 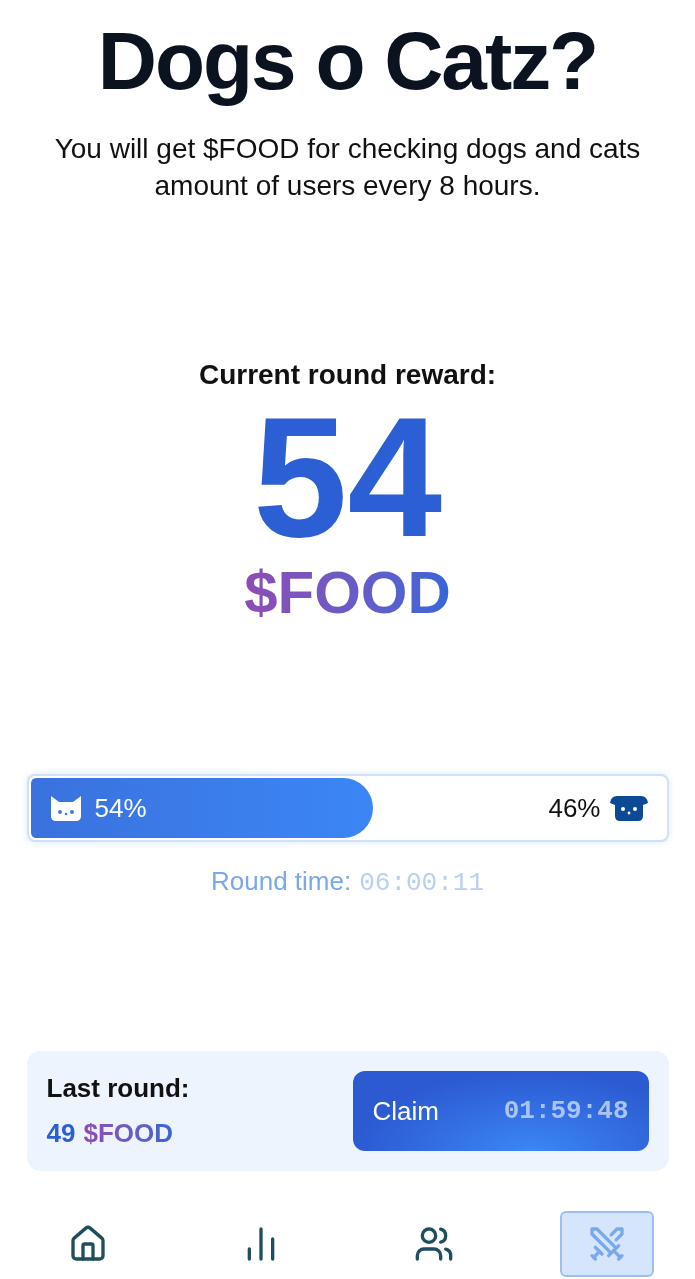 What do you see at coordinates (574, 808) in the screenshot?
I see `dogs-percent: 46%` at bounding box center [574, 808].